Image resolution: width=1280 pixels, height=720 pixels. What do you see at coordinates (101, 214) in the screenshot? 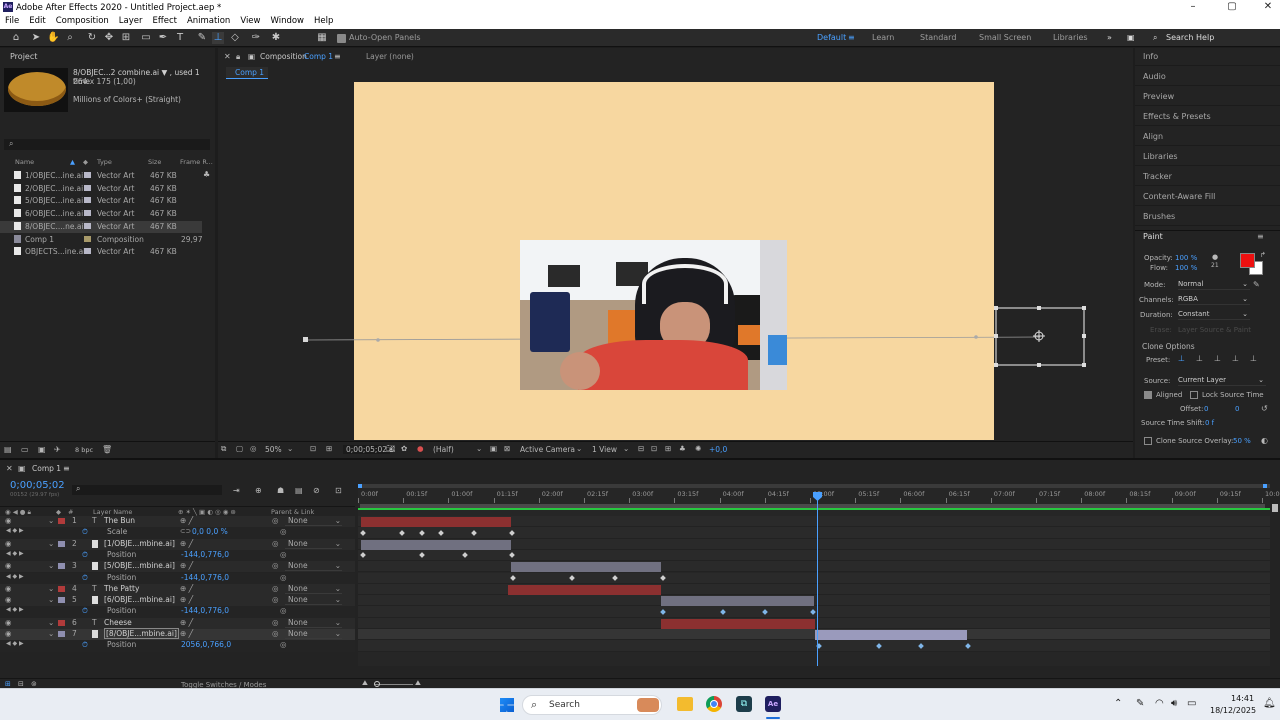
I see `project-item: 6/OBJEC...ine.ai Vector Art 467 KB` at bounding box center [101, 214].